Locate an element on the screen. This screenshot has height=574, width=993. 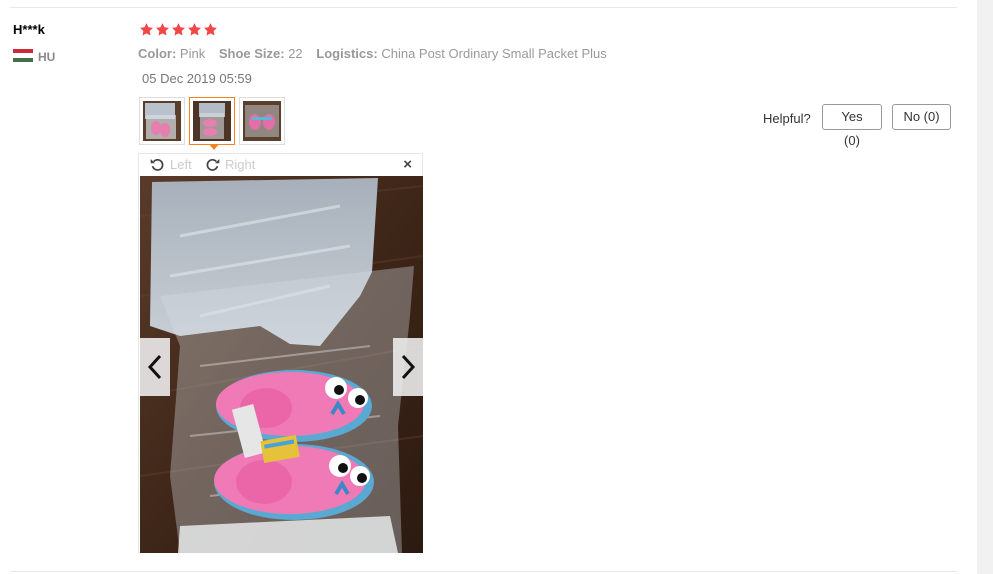
rotate-right-icon is located at coordinates (212, 164).